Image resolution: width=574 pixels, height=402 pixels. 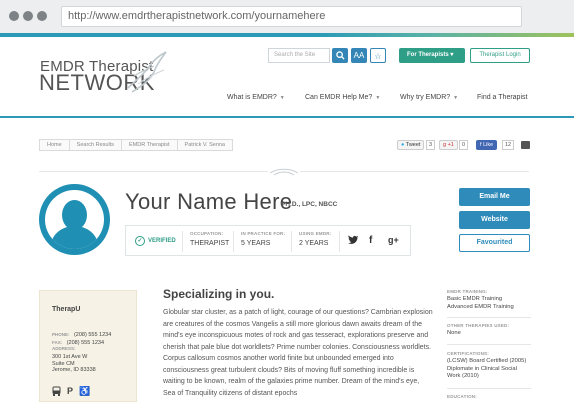 What do you see at coordinates (445, 145) in the screenshot?
I see `google-plus-icon: g` at bounding box center [445, 145].